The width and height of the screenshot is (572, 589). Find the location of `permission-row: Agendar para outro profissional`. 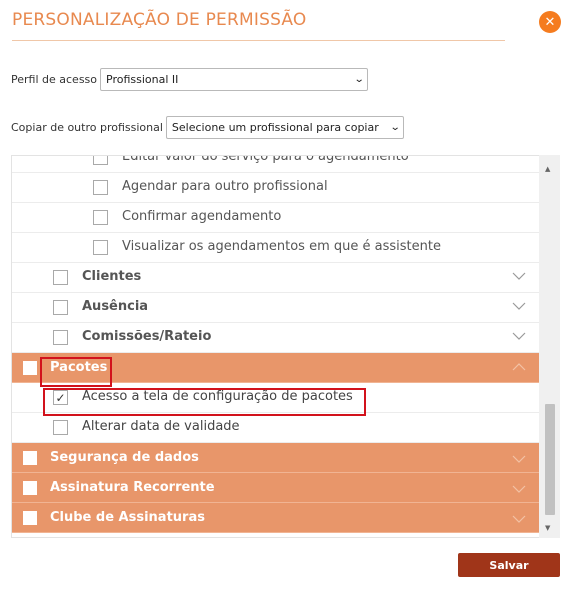

permission-row: Agendar para outro profissional is located at coordinates (276, 188).